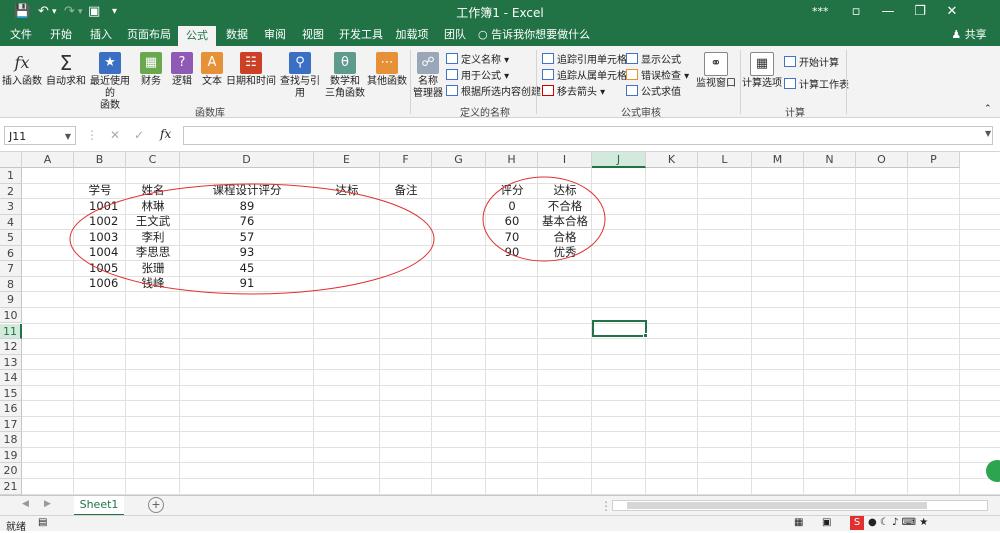 The width and height of the screenshot is (1000, 533). I want to click on collapse-ribbon-icon: ⌃, so click(988, 109).